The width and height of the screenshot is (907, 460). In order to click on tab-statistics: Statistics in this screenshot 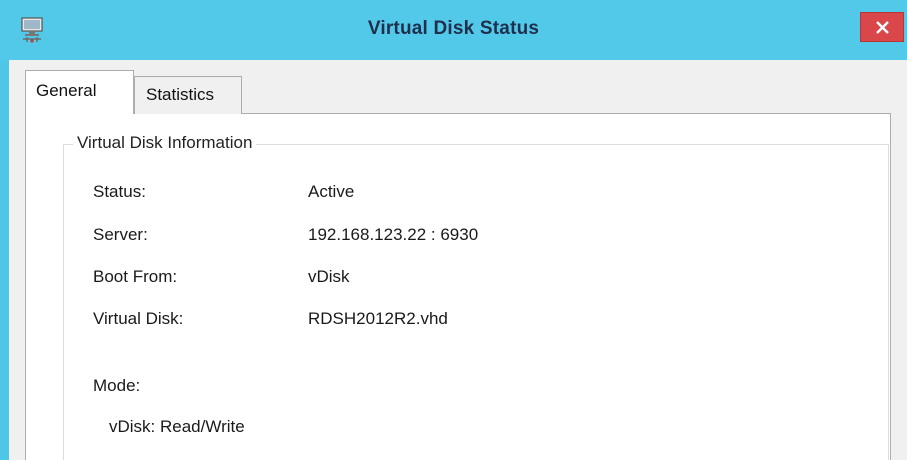, I will do `click(188, 95)`.